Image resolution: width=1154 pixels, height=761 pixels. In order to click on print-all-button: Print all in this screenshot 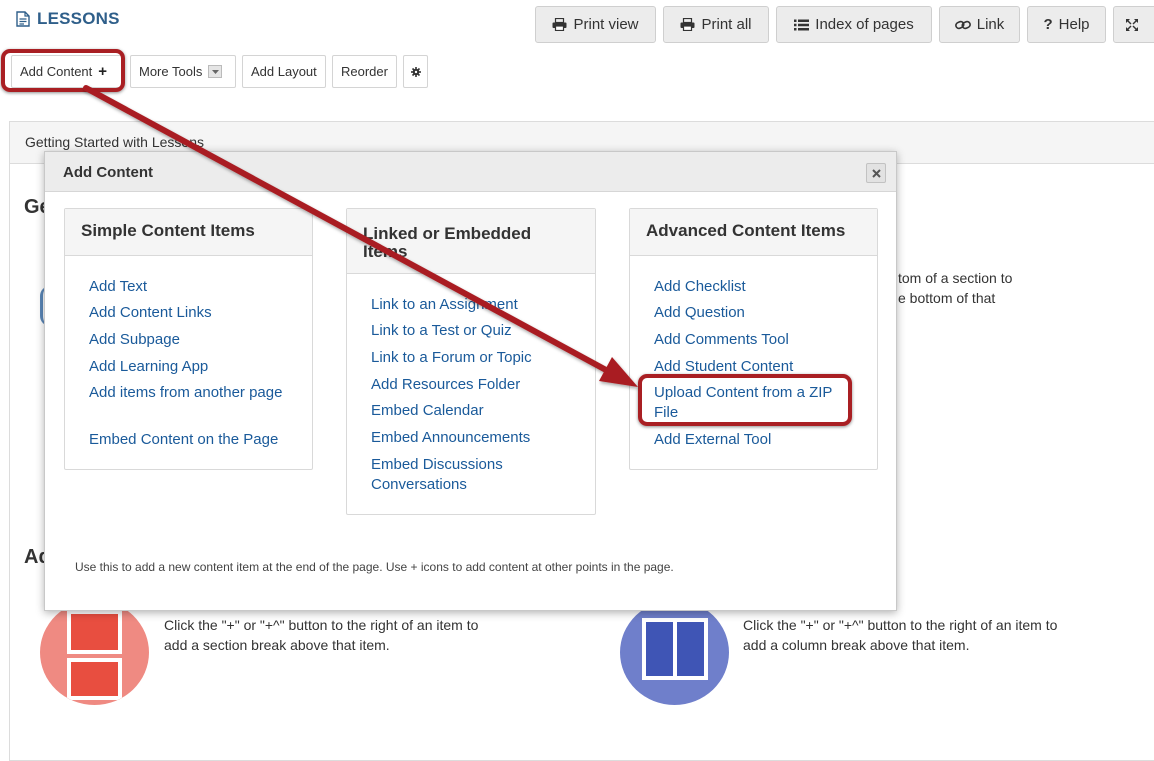, I will do `click(716, 24)`.